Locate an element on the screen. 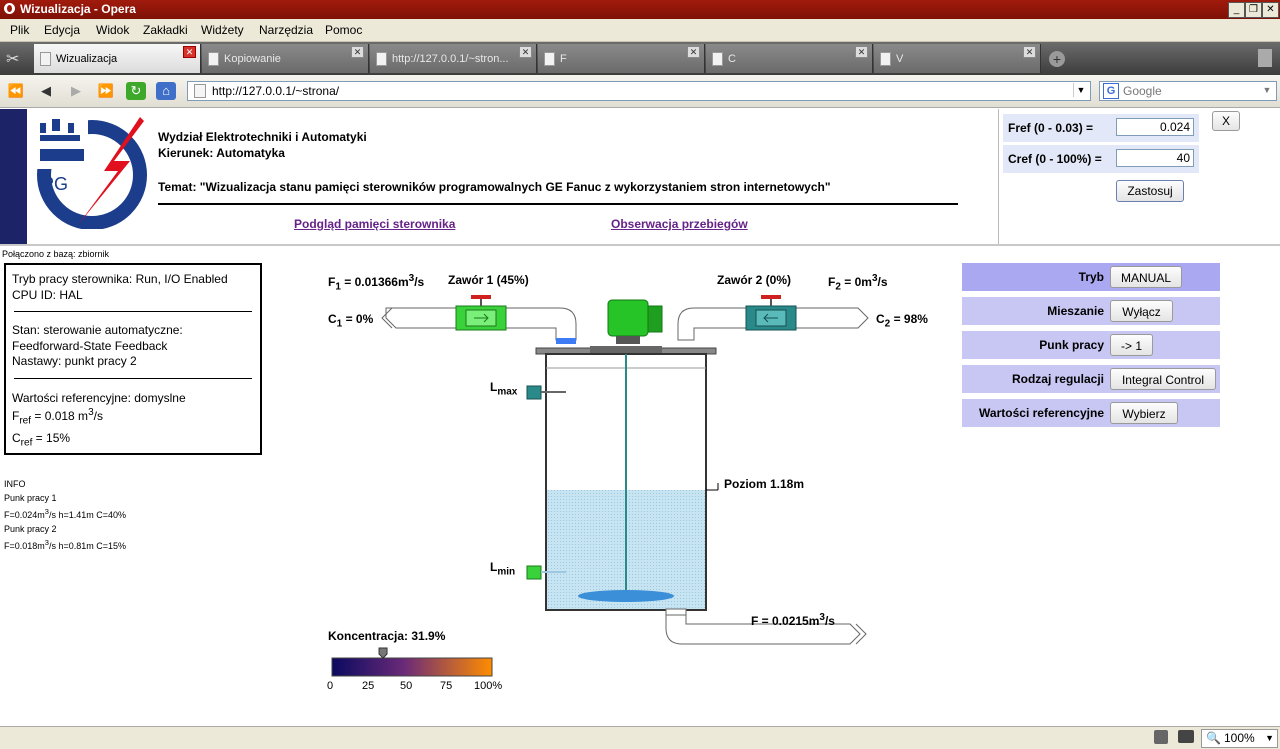  valve-2-label: Zawór 2 (0%) is located at coordinates (754, 280).